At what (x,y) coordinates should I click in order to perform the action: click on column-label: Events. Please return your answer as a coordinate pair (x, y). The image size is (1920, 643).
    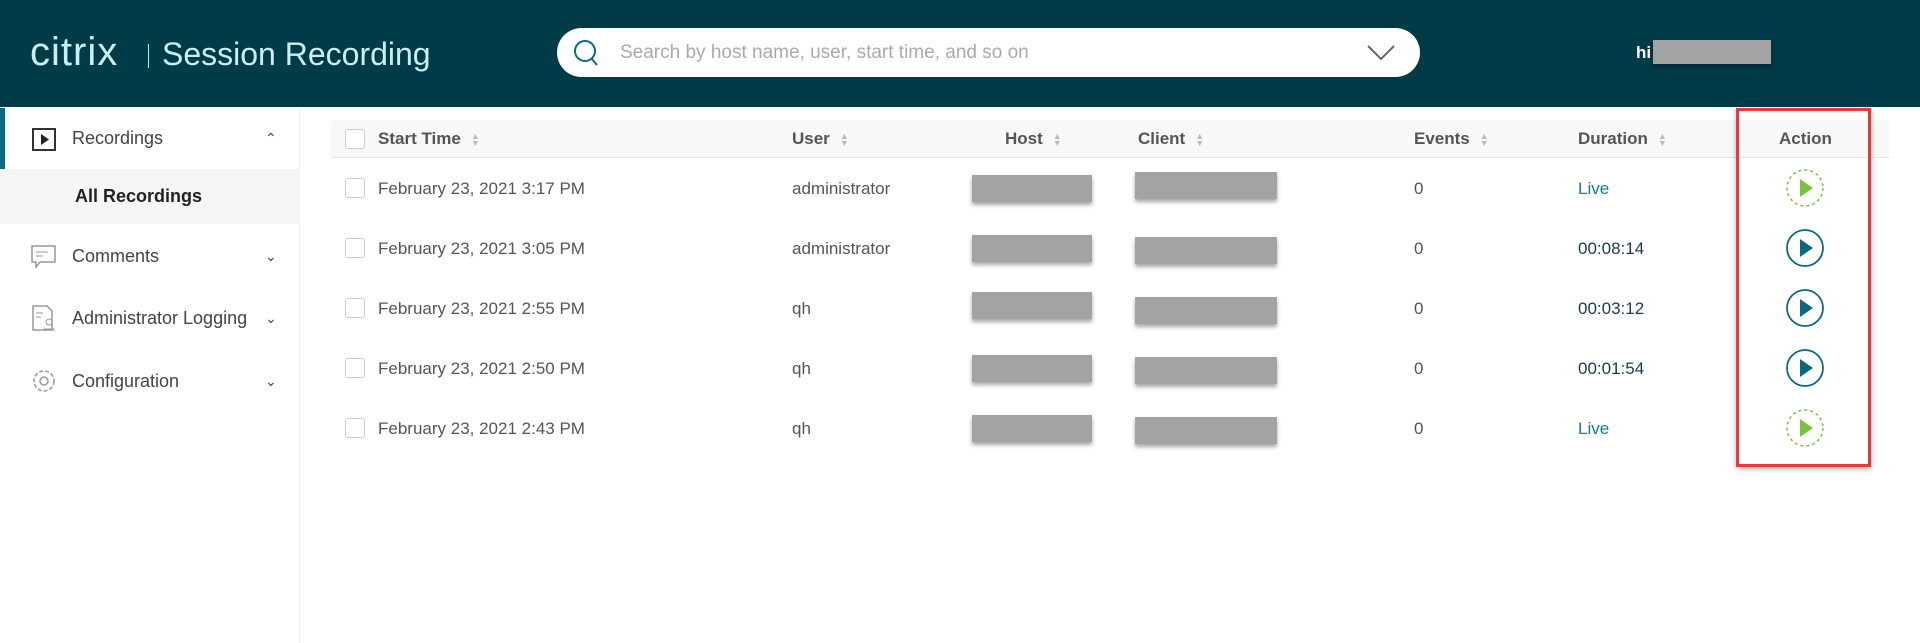
    Looking at the image, I should click on (1442, 138).